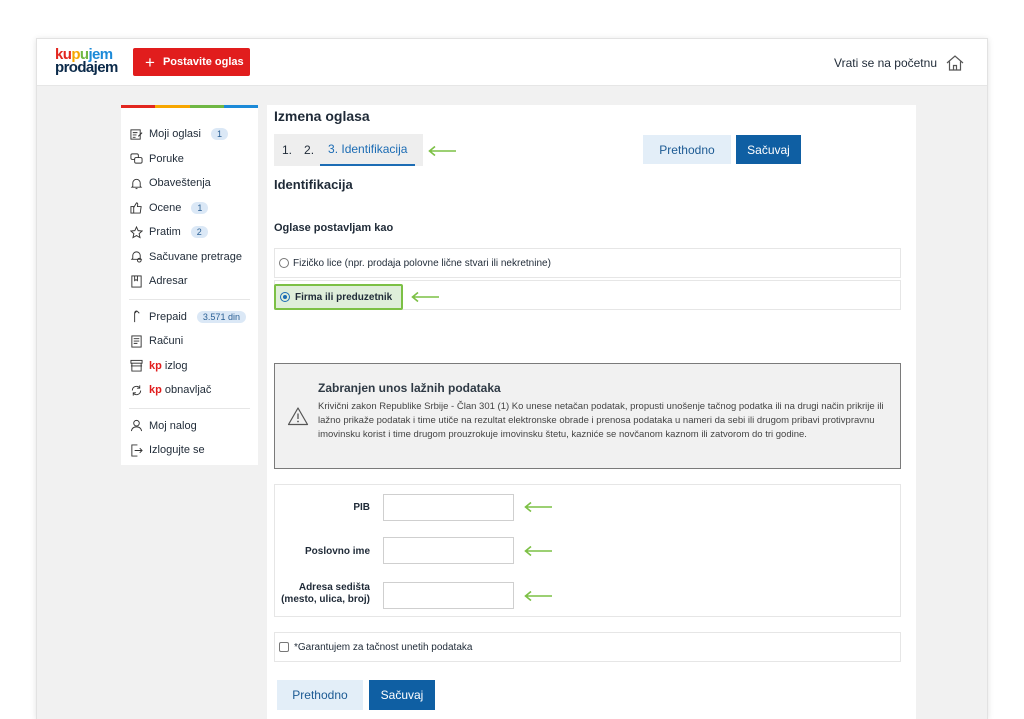 The height and width of the screenshot is (719, 1024). What do you see at coordinates (136, 390) in the screenshot?
I see `refresh-icon` at bounding box center [136, 390].